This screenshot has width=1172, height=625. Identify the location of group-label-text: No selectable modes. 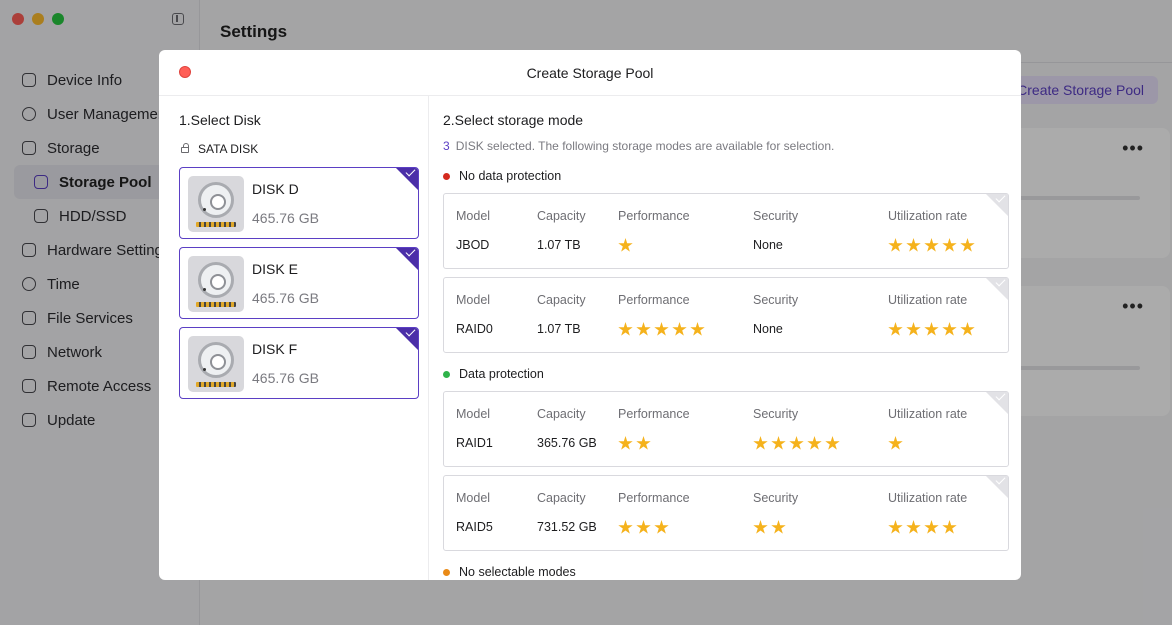
(517, 572).